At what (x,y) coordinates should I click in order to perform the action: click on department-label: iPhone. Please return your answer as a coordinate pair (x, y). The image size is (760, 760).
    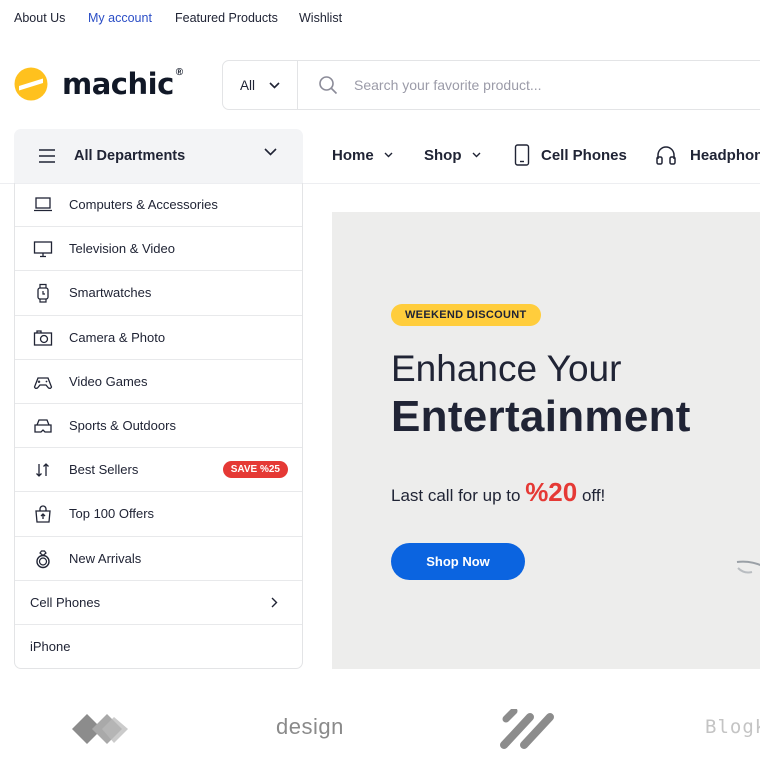
    Looking at the image, I should click on (50, 646).